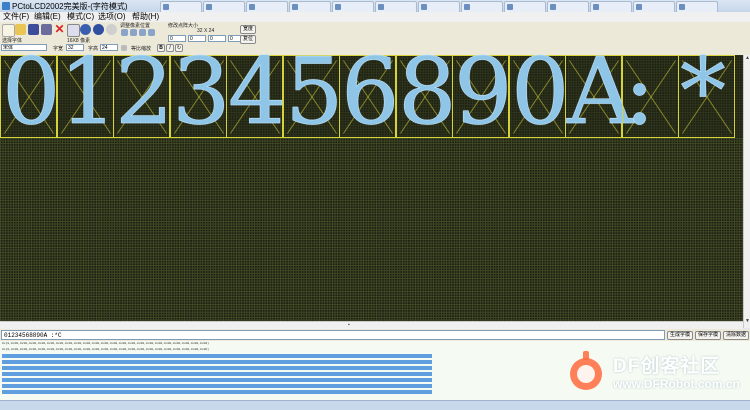 This screenshot has height=410, width=750. I want to click on lcd-glyph: 4, so click(257, 91).